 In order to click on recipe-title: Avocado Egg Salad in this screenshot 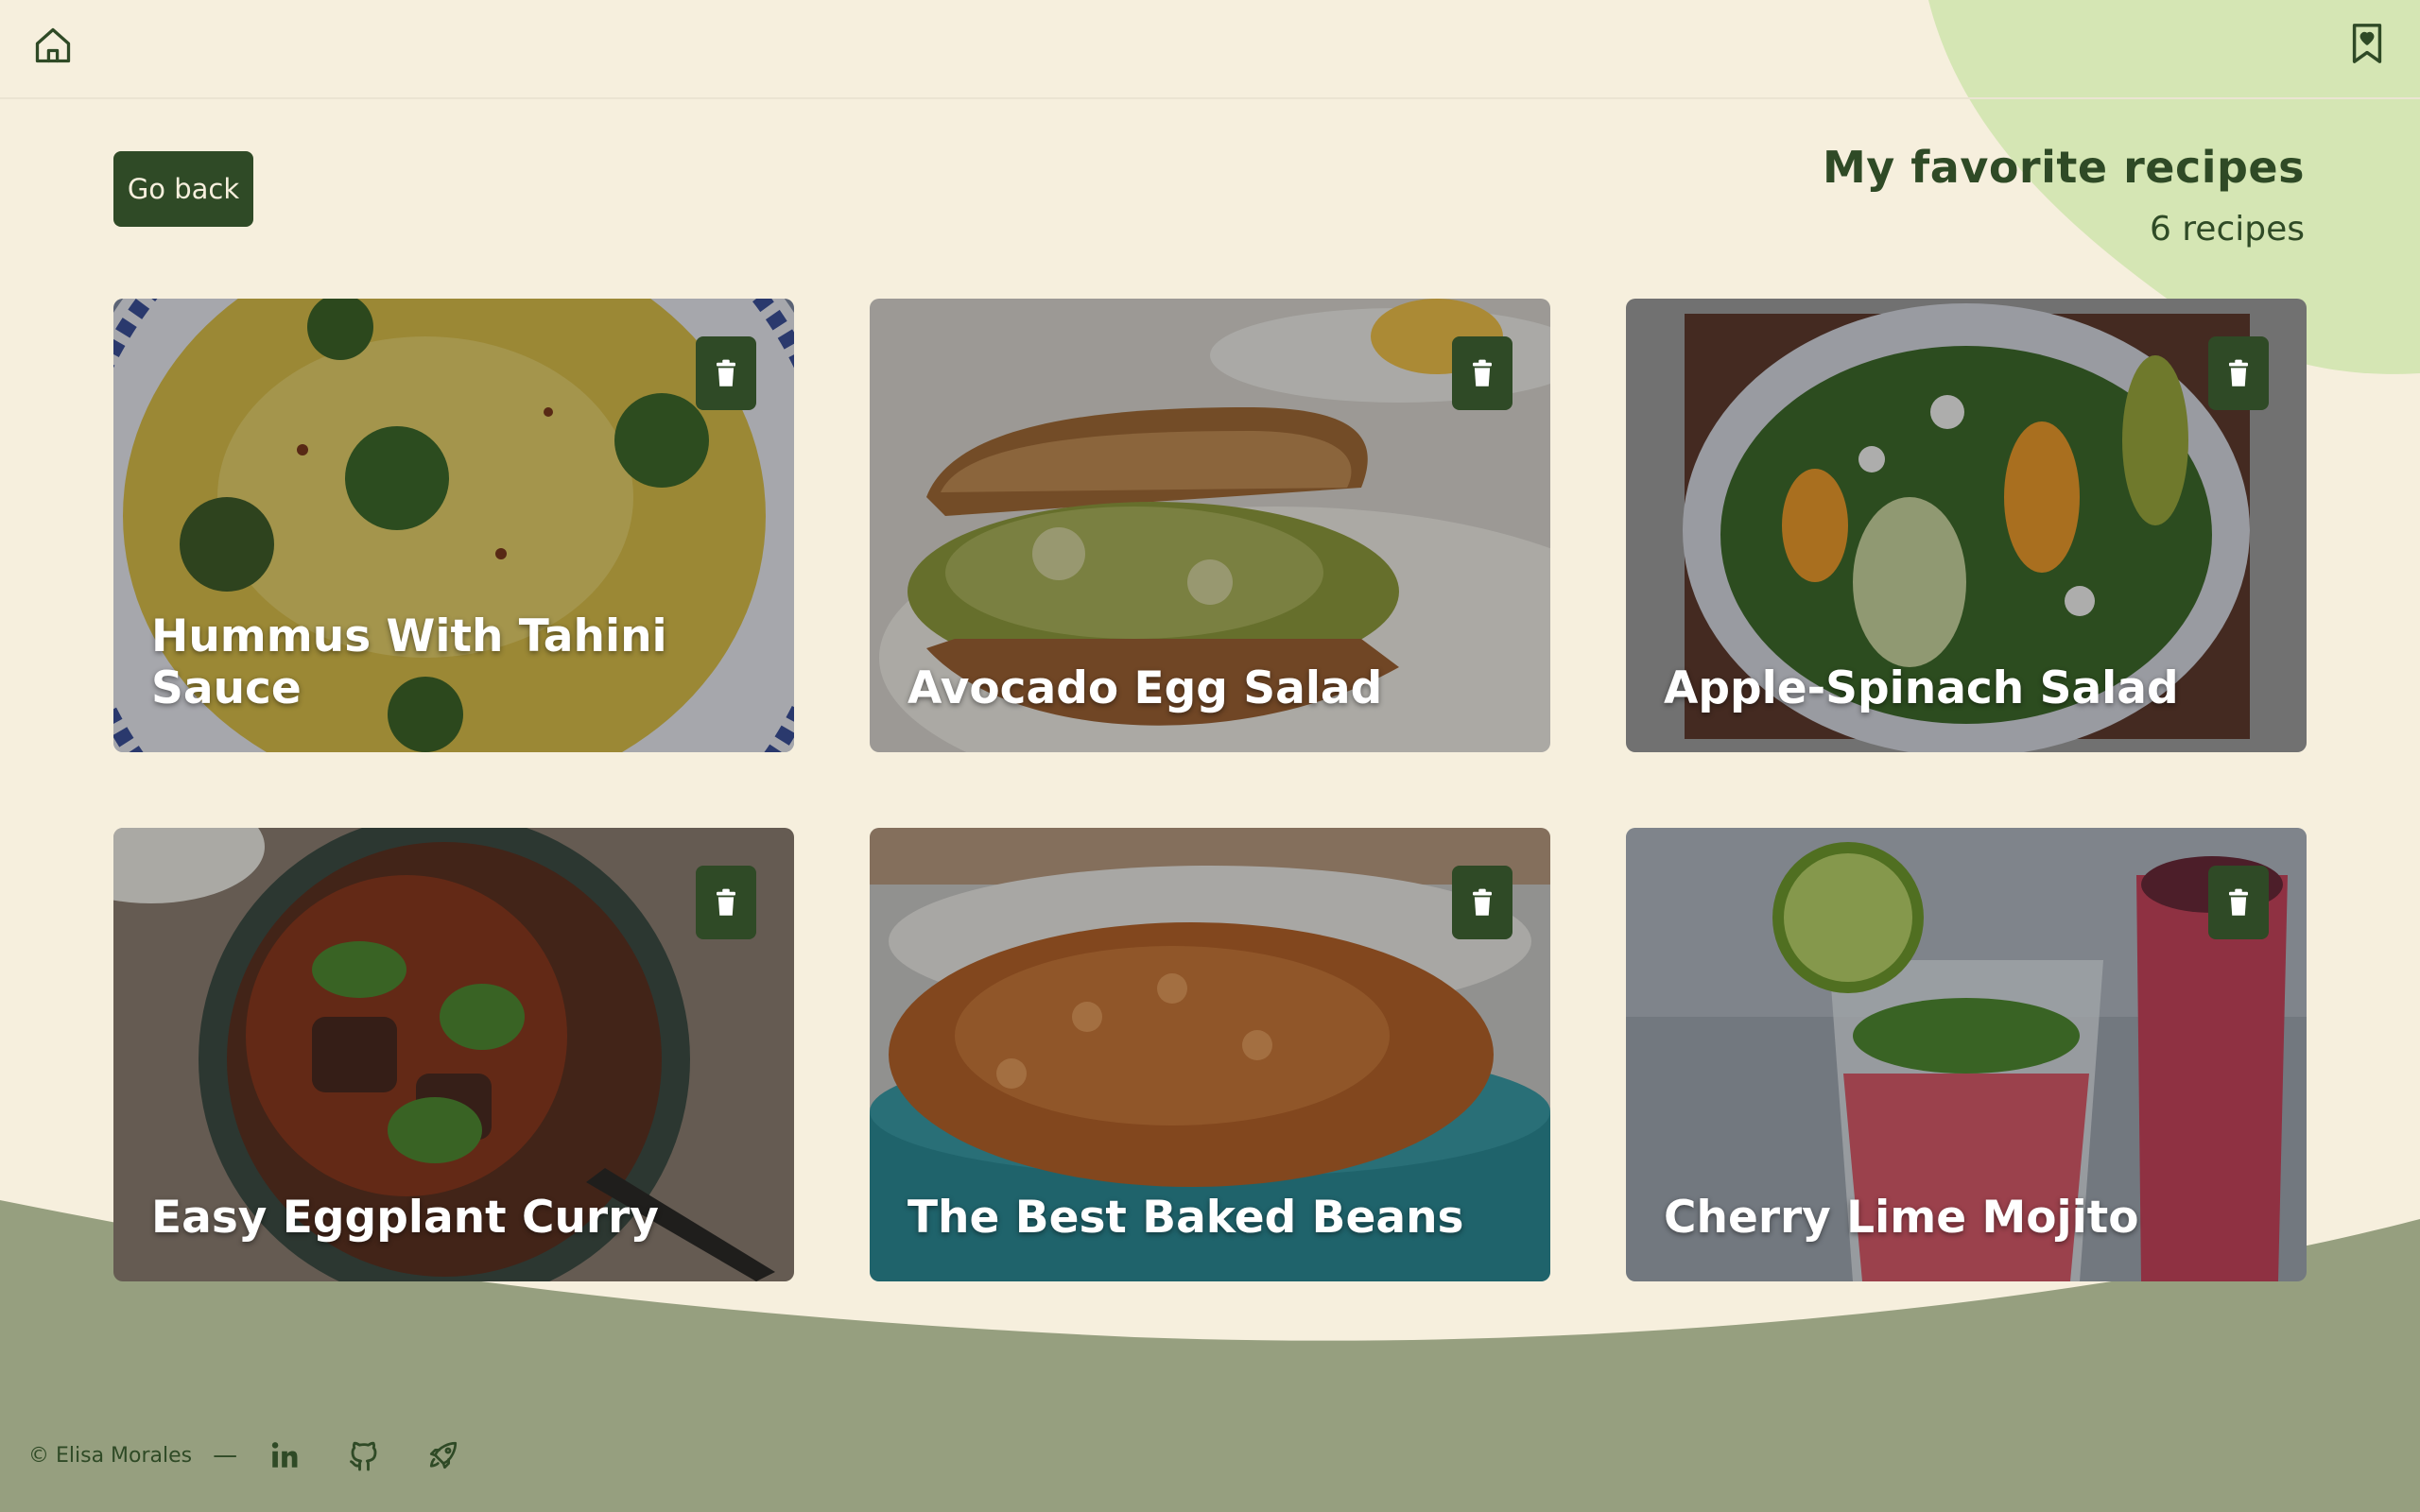, I will do `click(1146, 688)`.